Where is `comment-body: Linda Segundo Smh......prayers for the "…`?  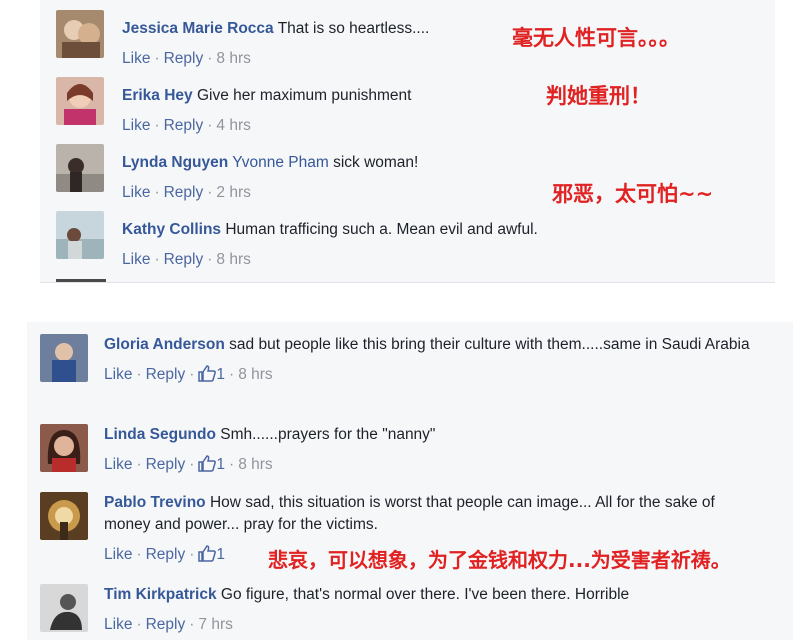 comment-body: Linda Segundo Smh......prayers for the "… is located at coordinates (433, 449).